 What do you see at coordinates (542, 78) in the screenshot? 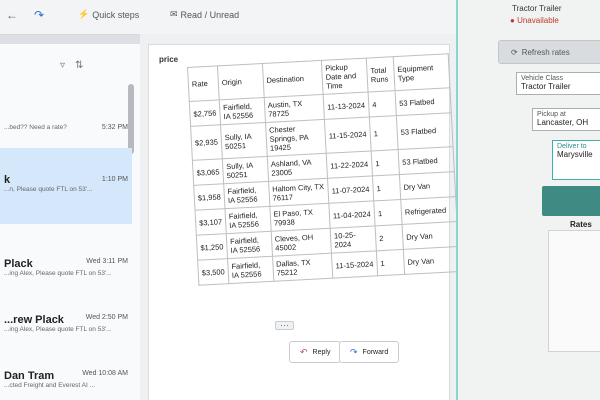
I see `vehicle-class-label: Vehicle Class` at bounding box center [542, 78].